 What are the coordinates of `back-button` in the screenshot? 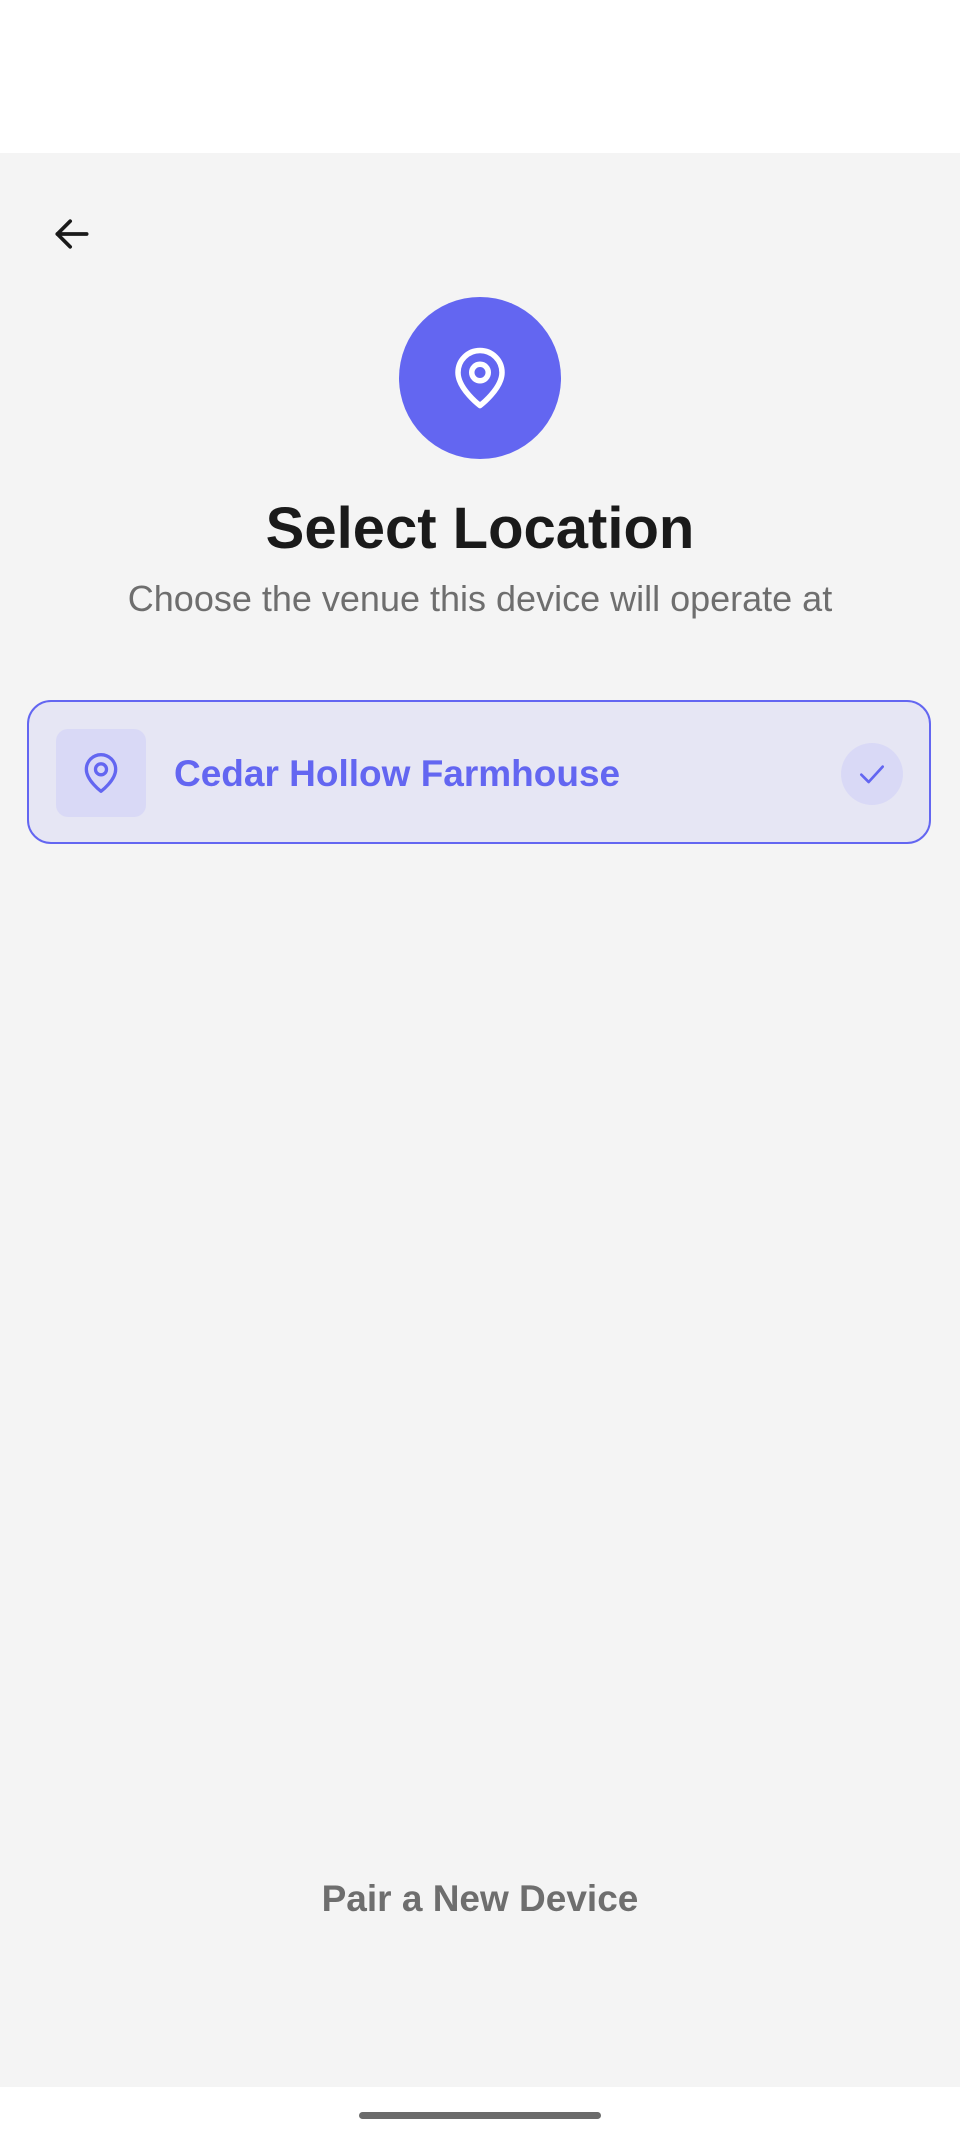 It's located at (72, 234).